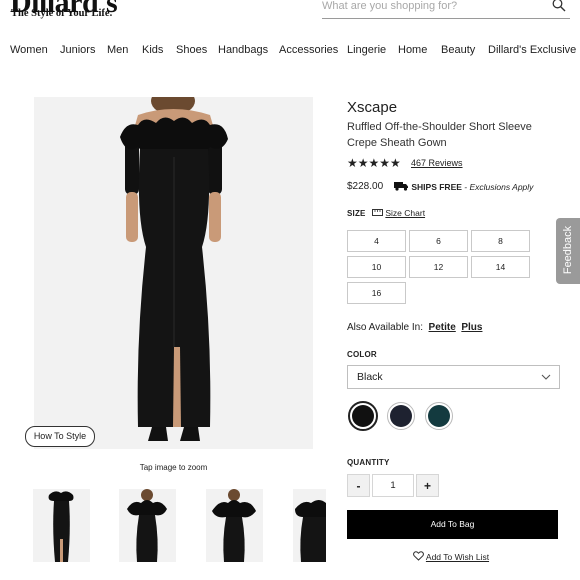 The width and height of the screenshot is (580, 580). I want to click on shipping-info: SHIPS FREE - Exclusions Apply, so click(463, 186).